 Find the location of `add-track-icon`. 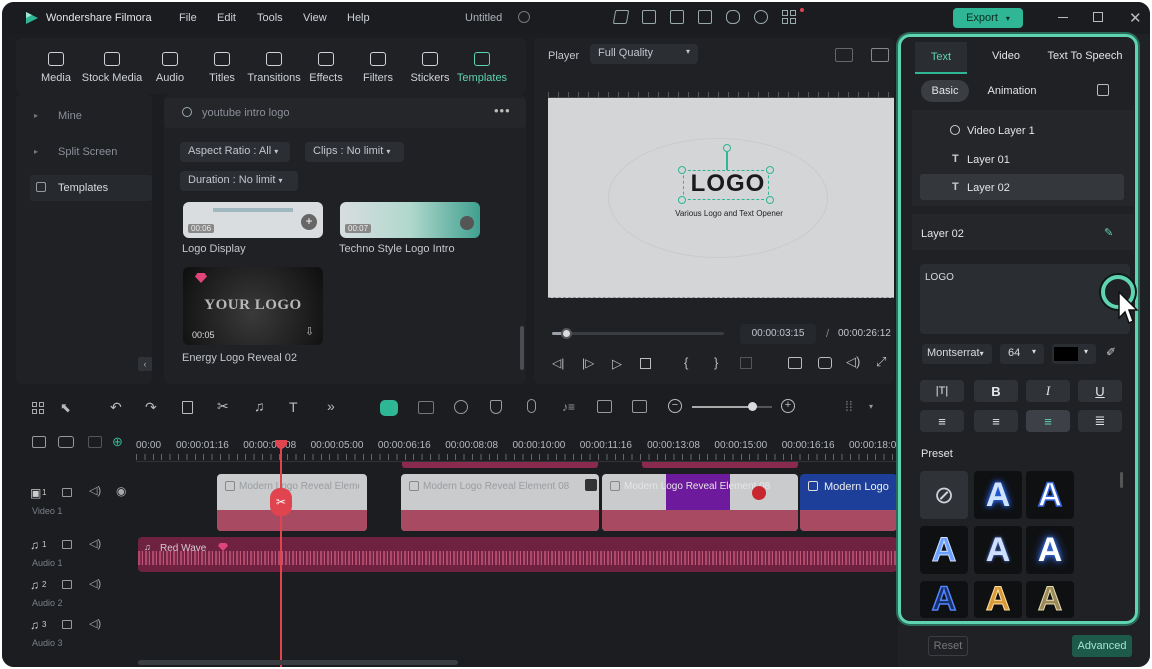

add-track-icon is located at coordinates (39, 442).